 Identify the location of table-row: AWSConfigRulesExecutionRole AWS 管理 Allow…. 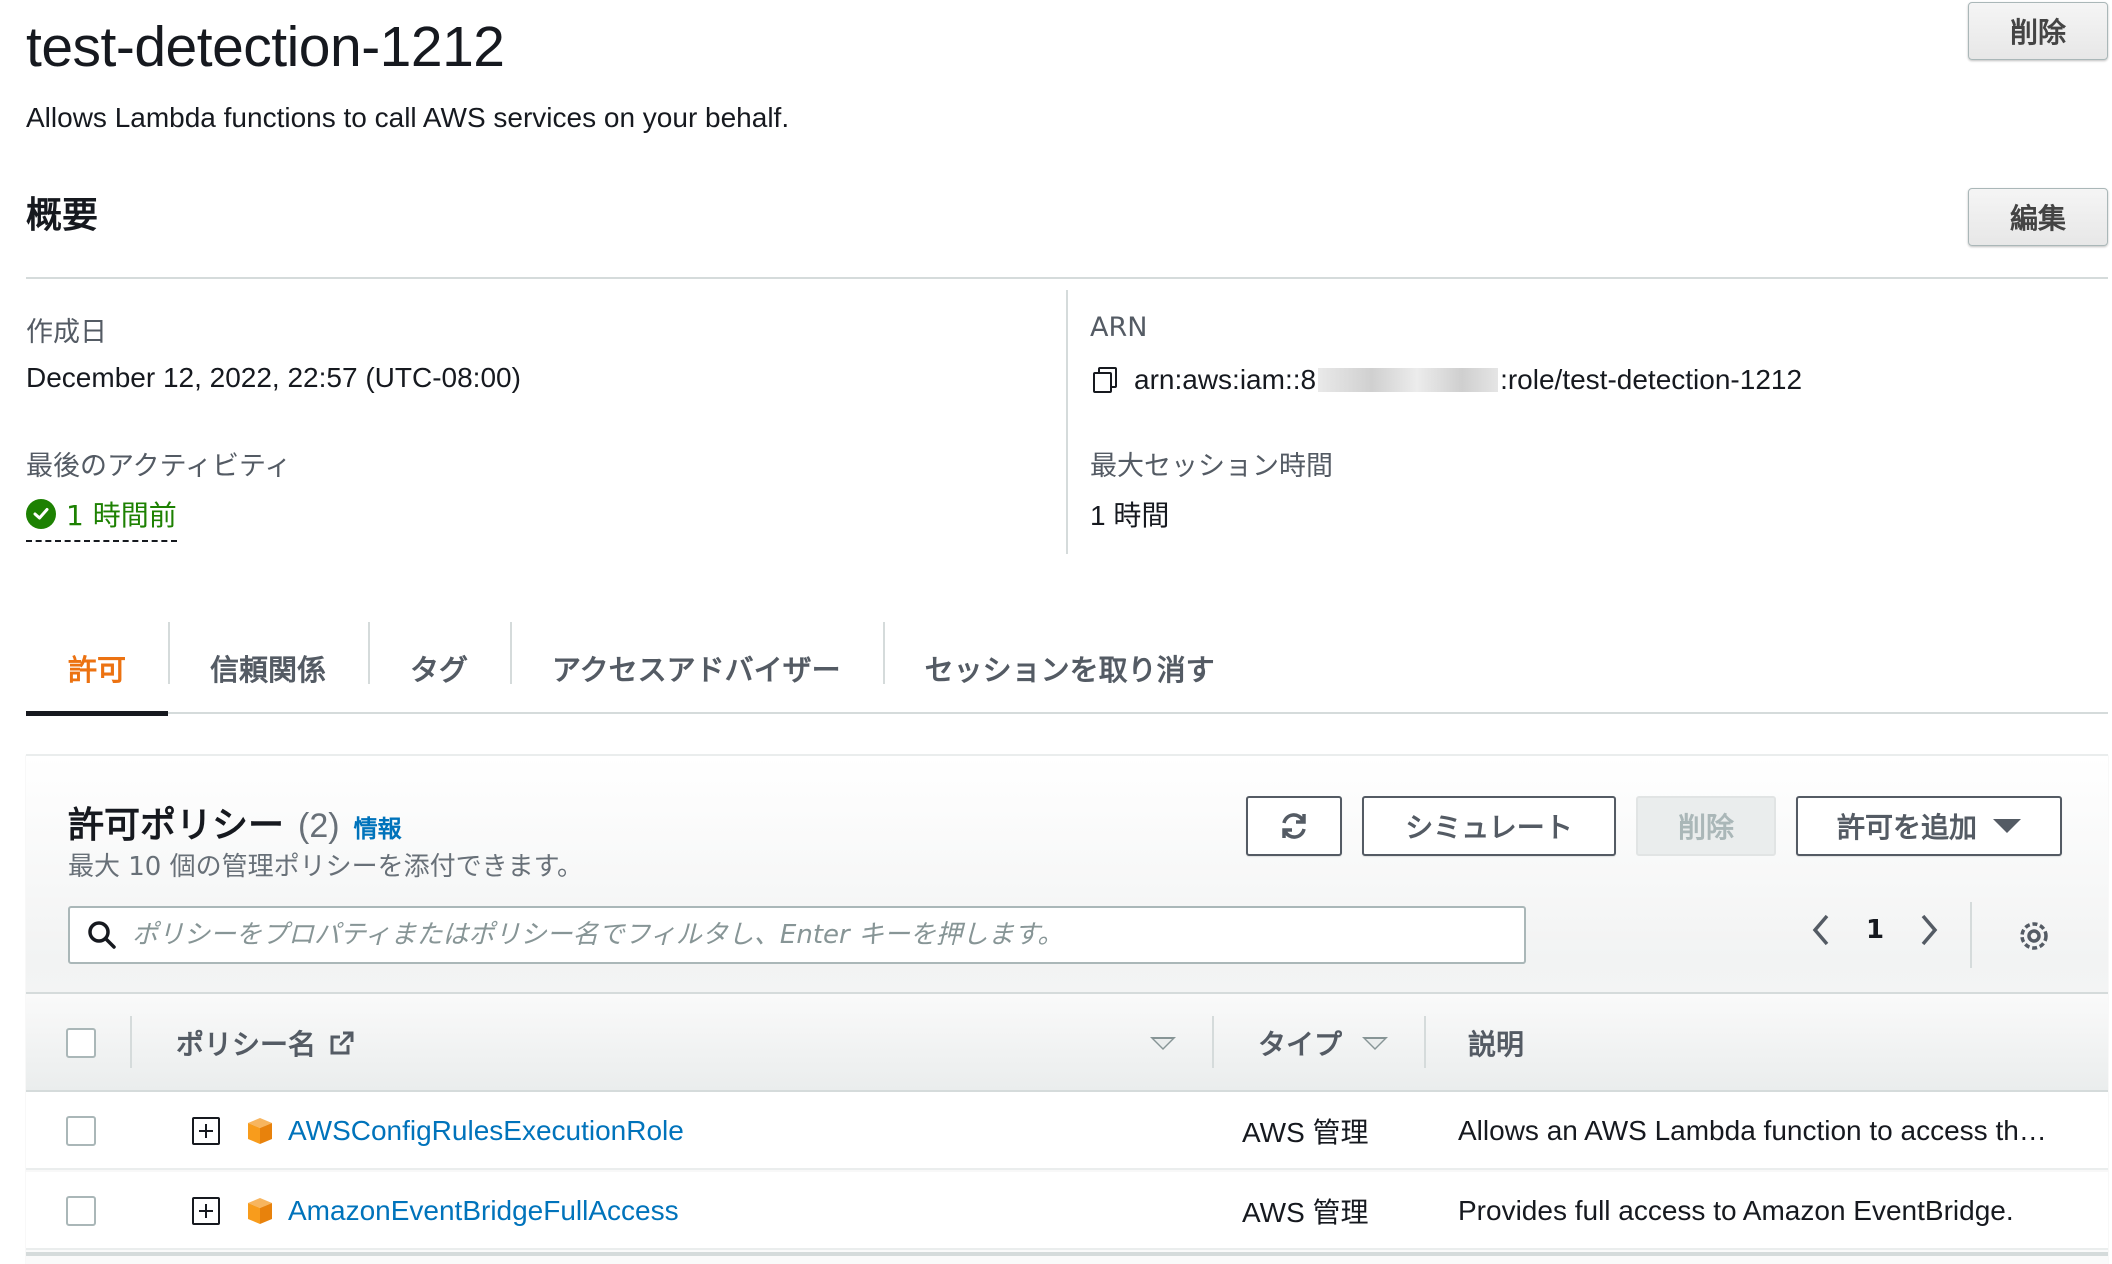
(1067, 1131).